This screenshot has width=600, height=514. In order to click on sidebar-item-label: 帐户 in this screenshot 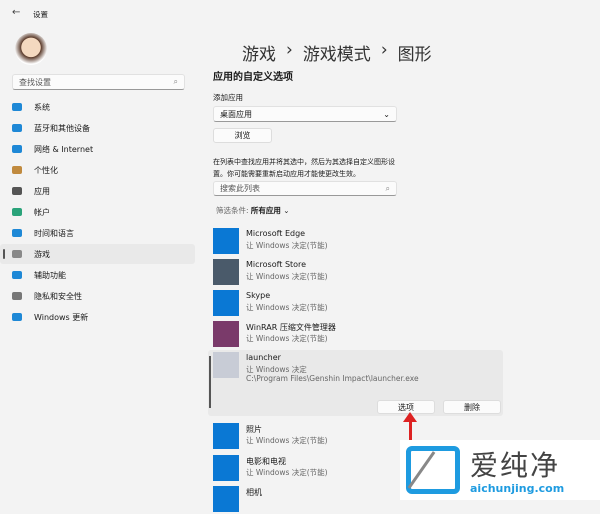, I will do `click(42, 212)`.